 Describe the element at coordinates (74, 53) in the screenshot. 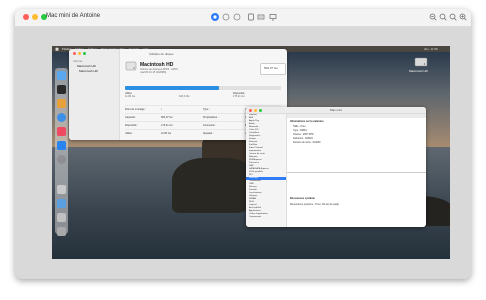

I see `du-close-button` at that location.